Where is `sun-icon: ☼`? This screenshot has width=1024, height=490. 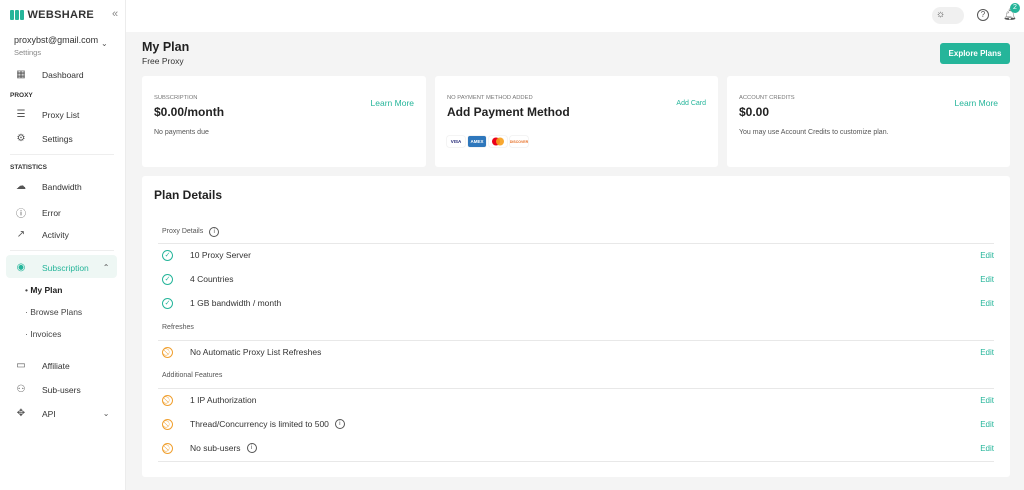 sun-icon: ☼ is located at coordinates (941, 14).